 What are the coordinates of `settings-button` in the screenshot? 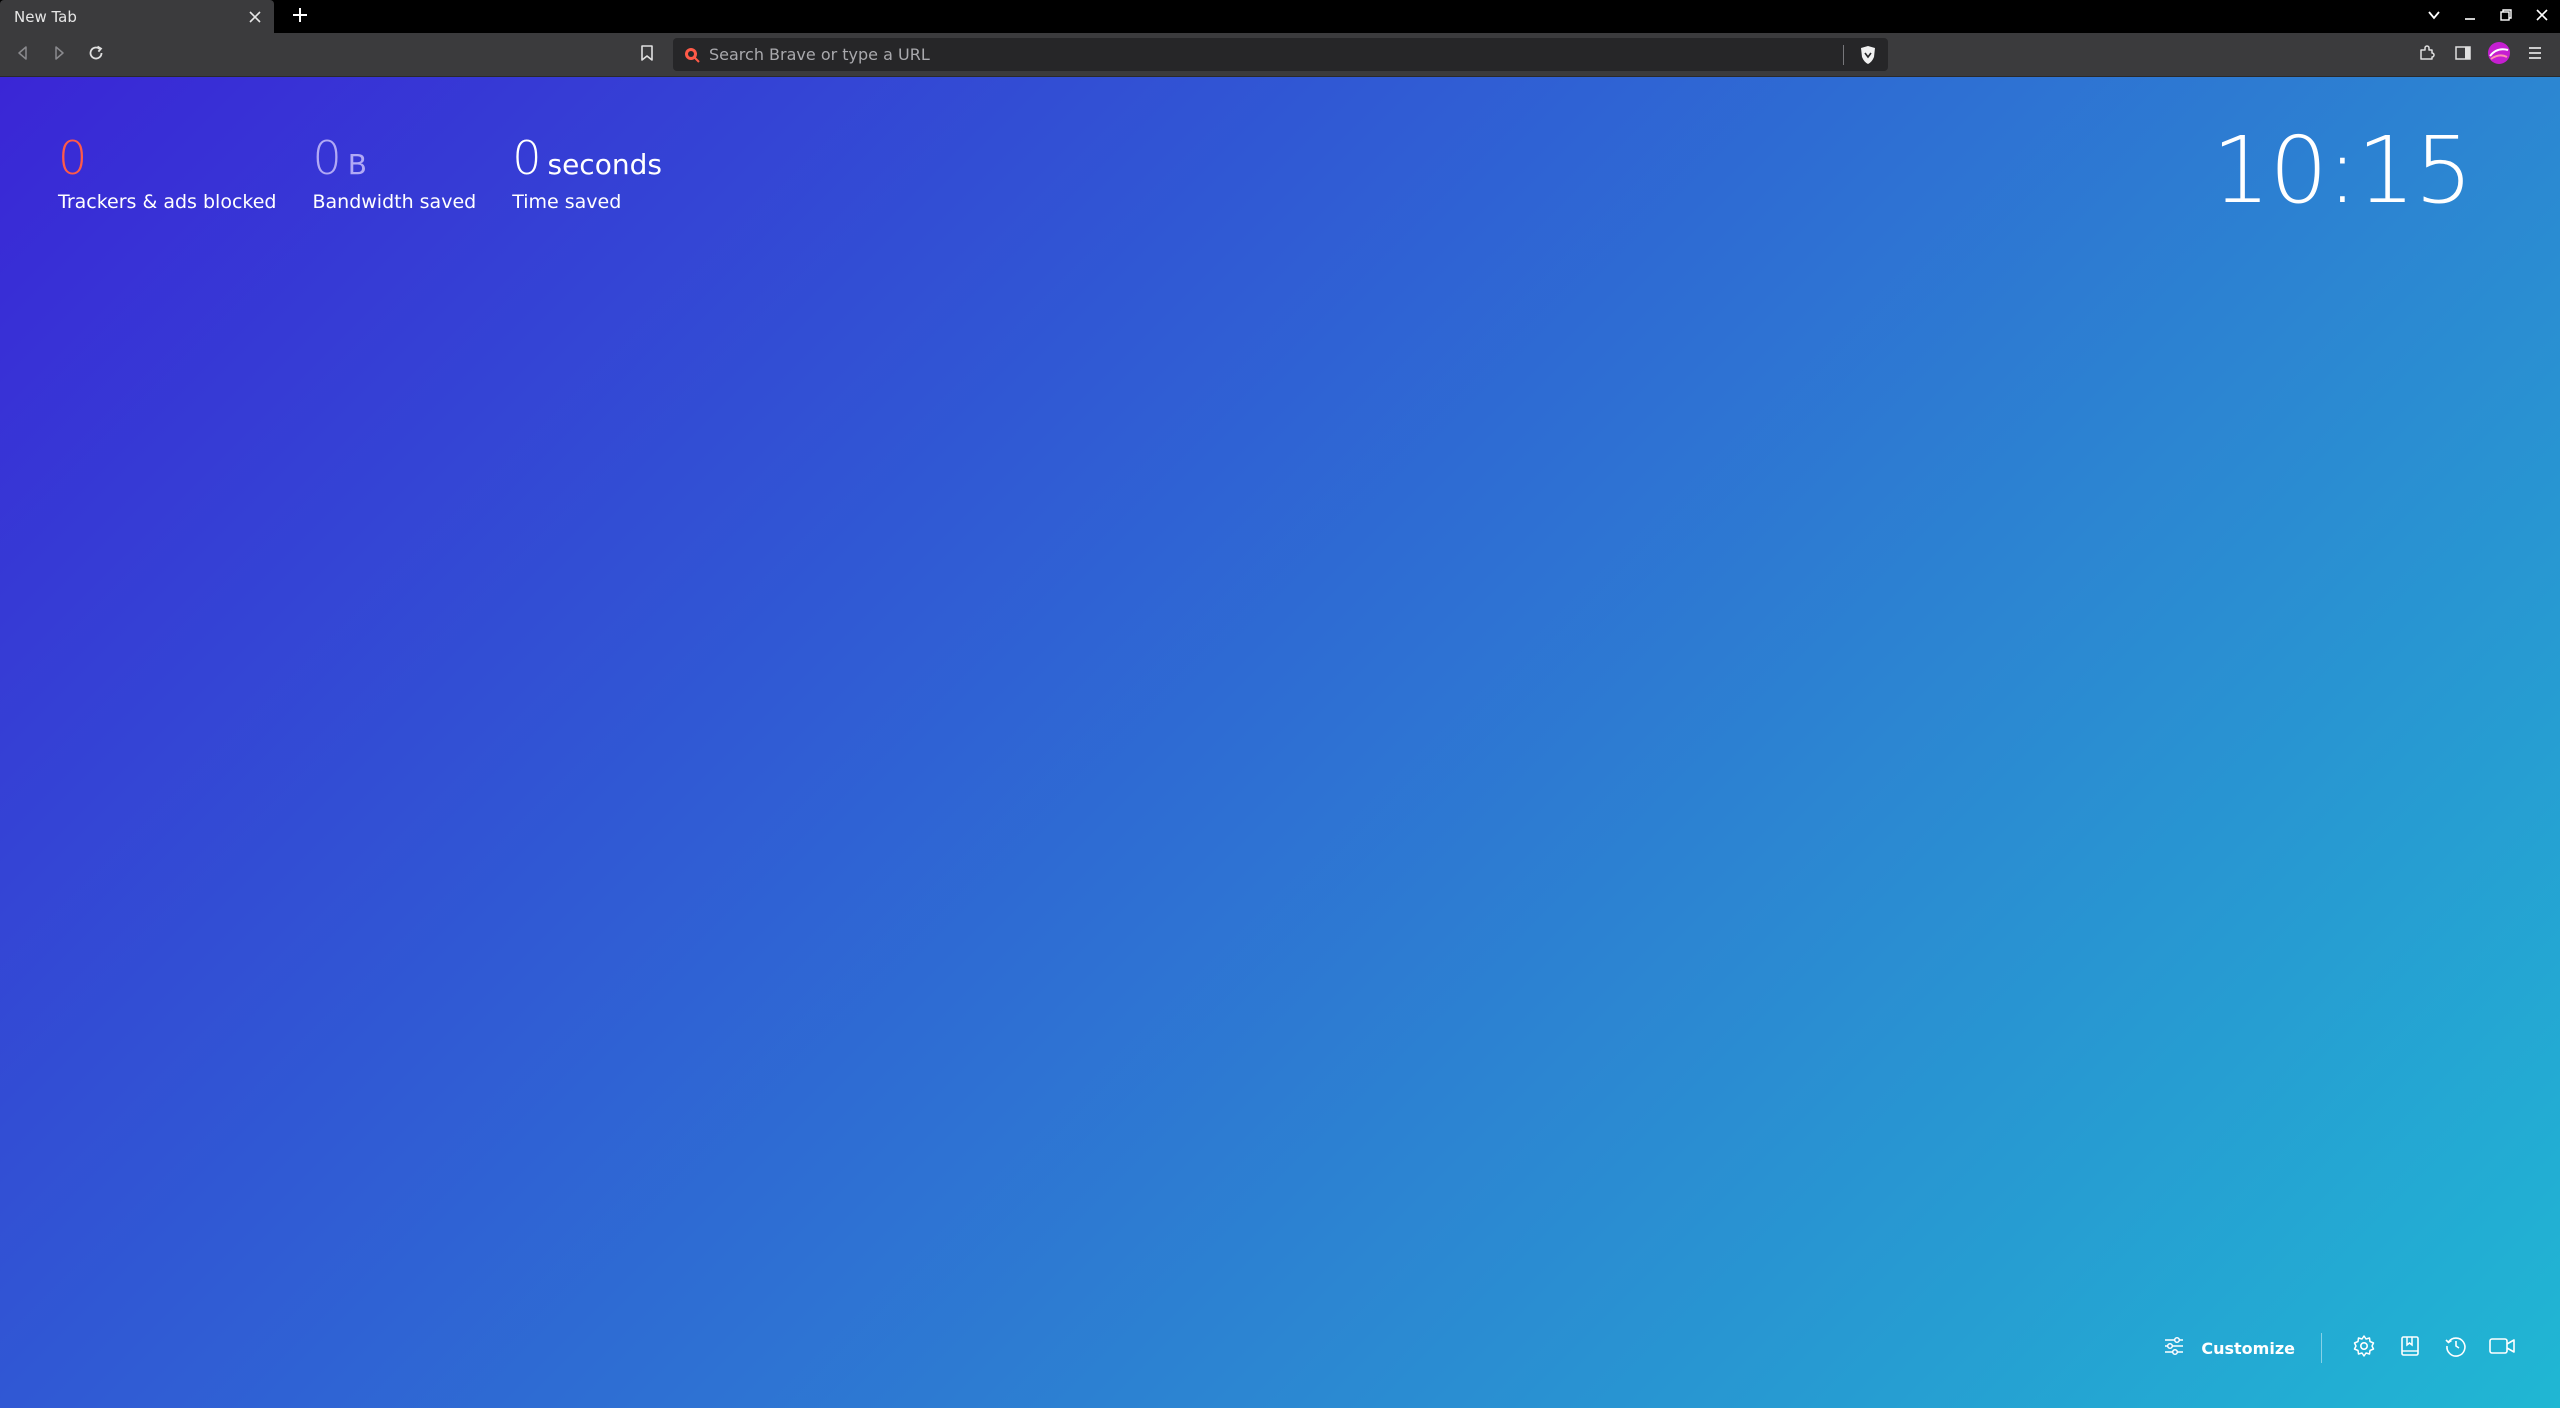 It's located at (2364, 1348).